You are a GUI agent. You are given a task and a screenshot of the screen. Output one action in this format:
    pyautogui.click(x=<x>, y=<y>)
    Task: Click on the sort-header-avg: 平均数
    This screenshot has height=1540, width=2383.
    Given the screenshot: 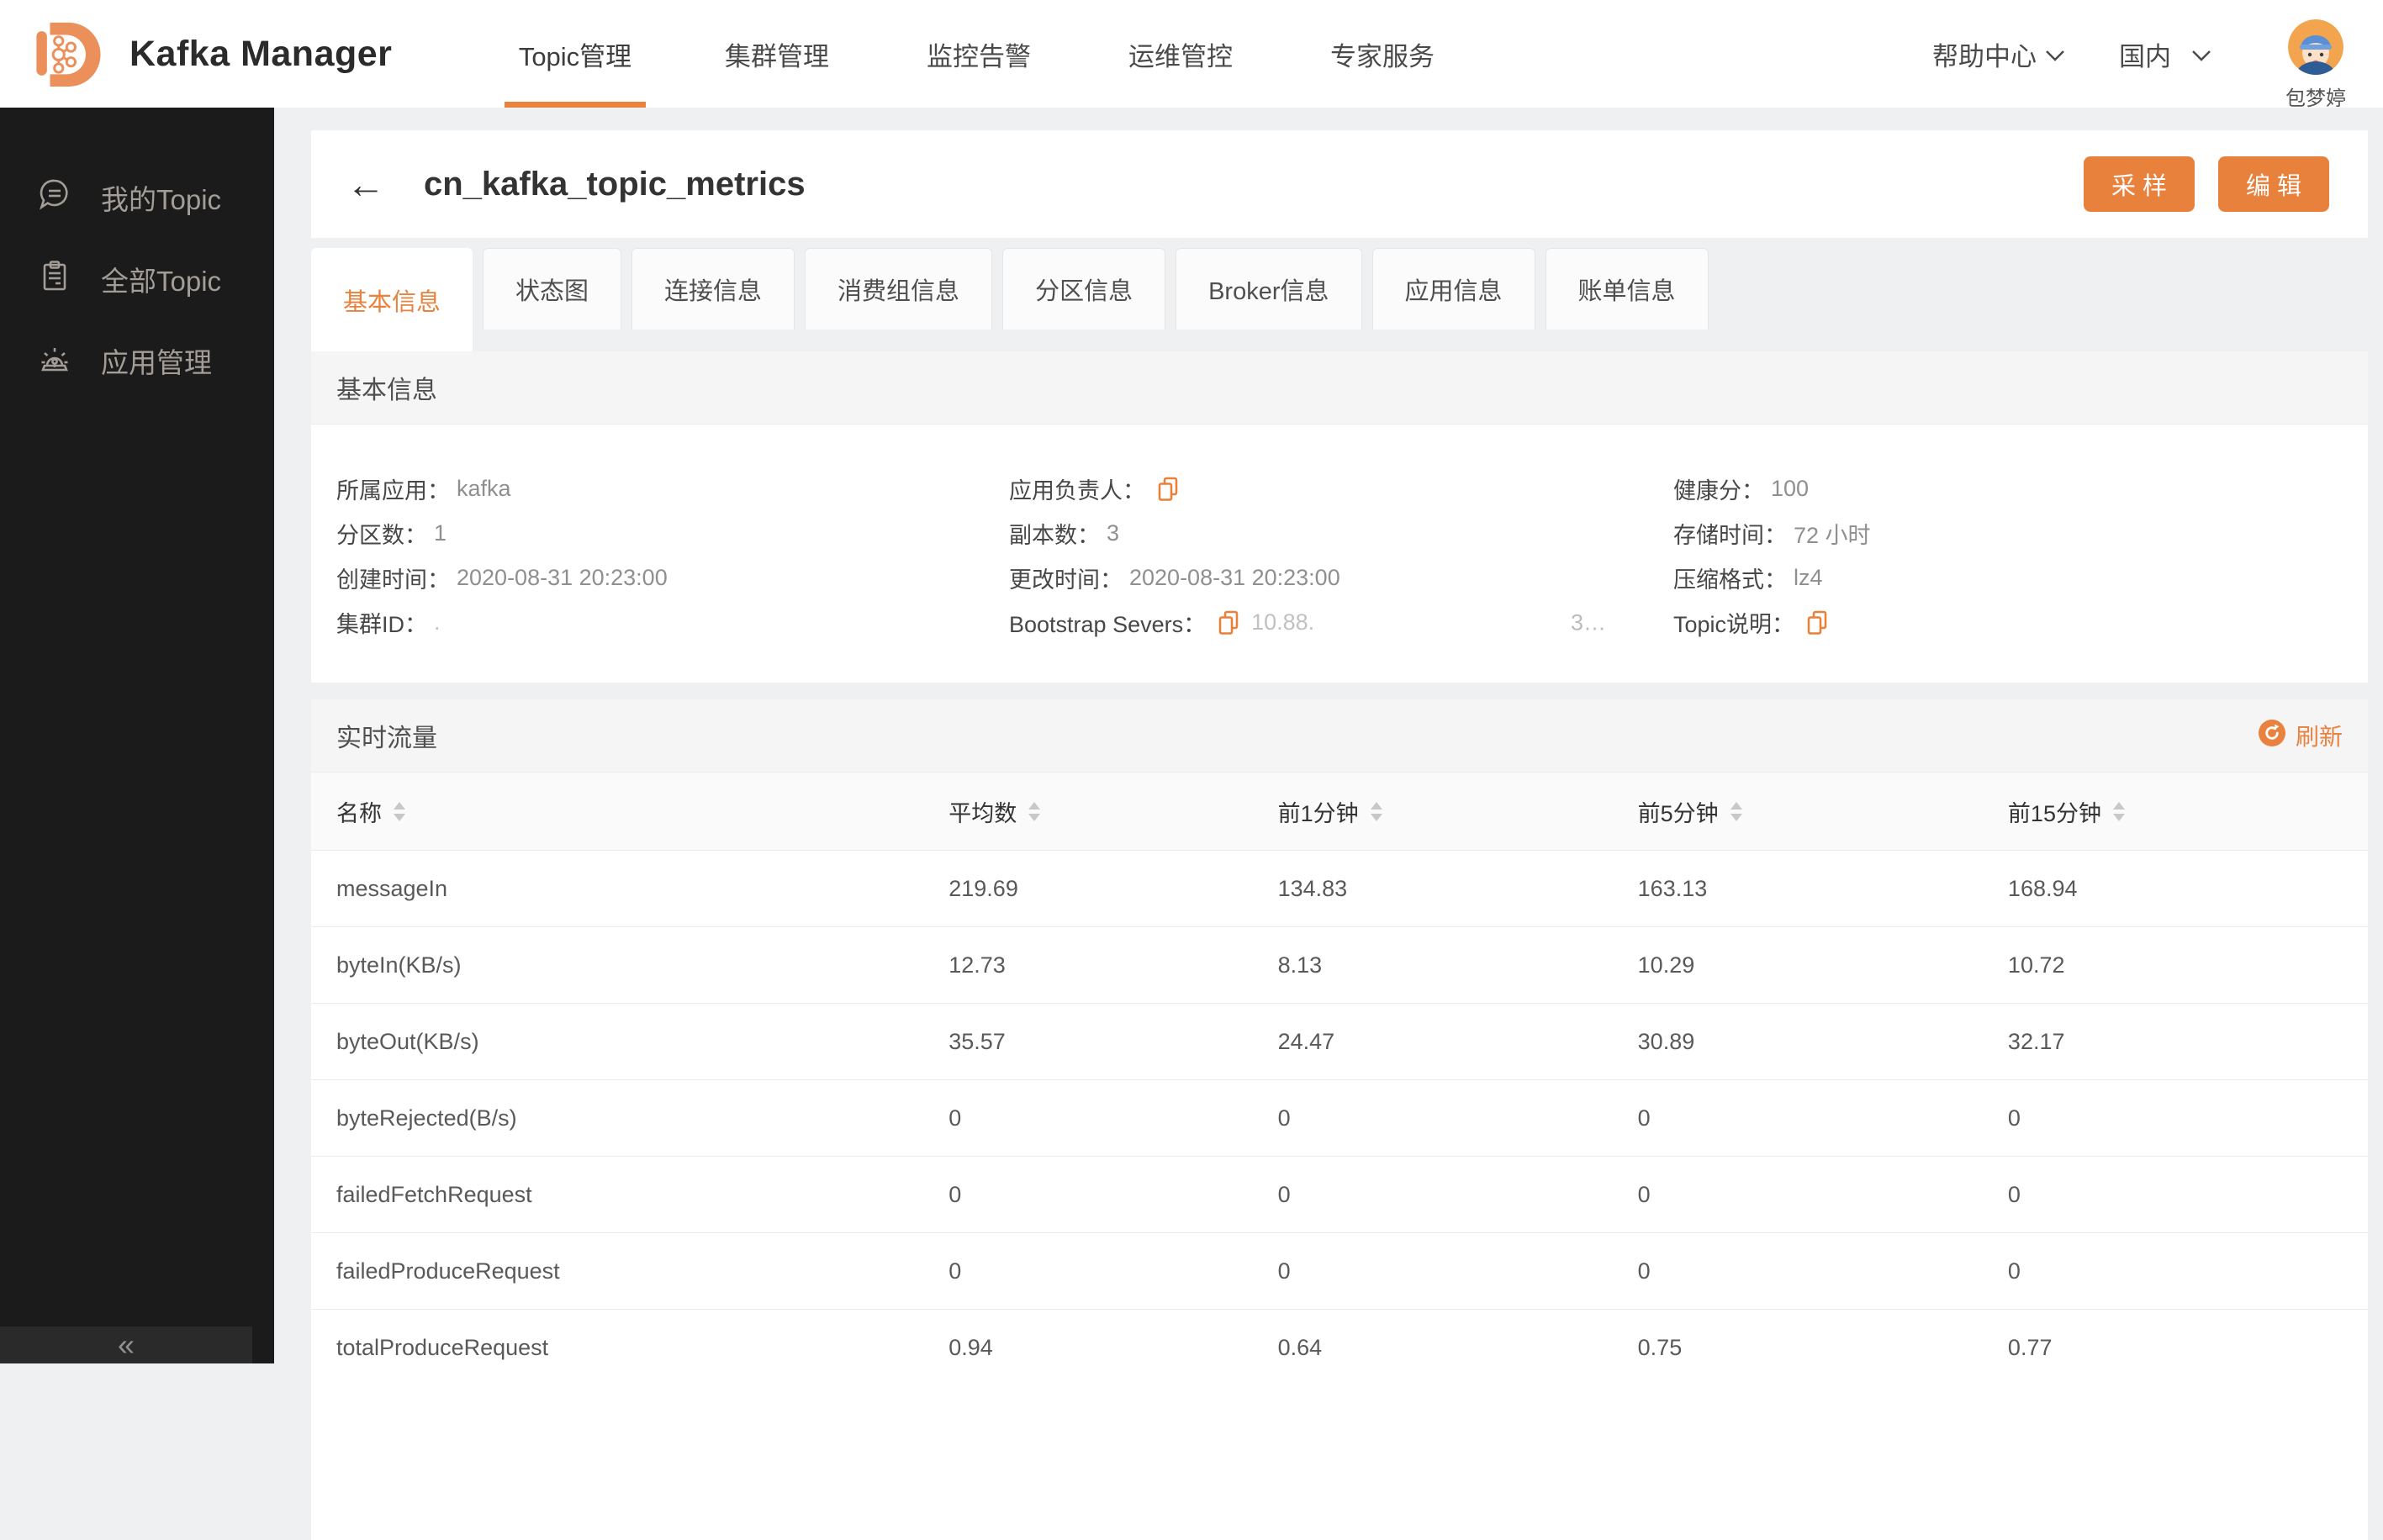 What is the action you would take?
    pyautogui.click(x=994, y=811)
    